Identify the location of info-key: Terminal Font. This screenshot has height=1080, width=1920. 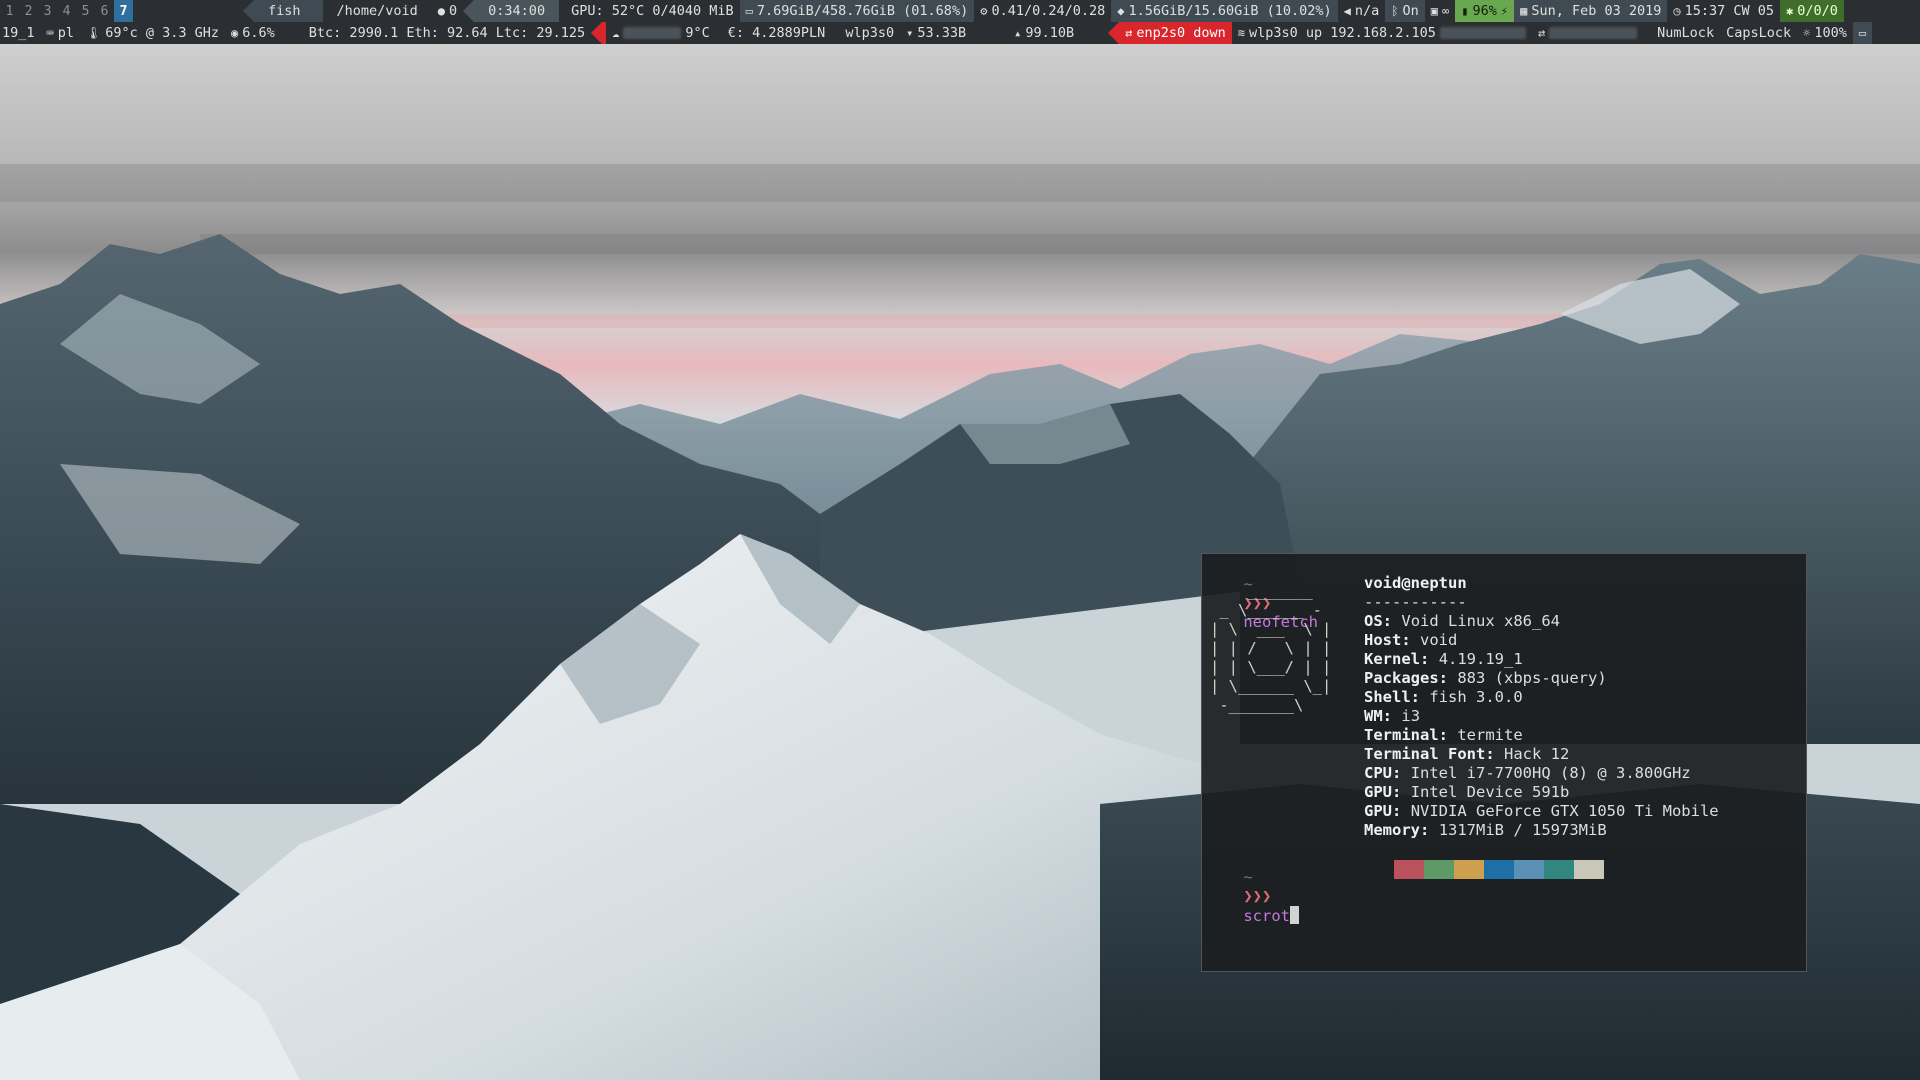
(1425, 754).